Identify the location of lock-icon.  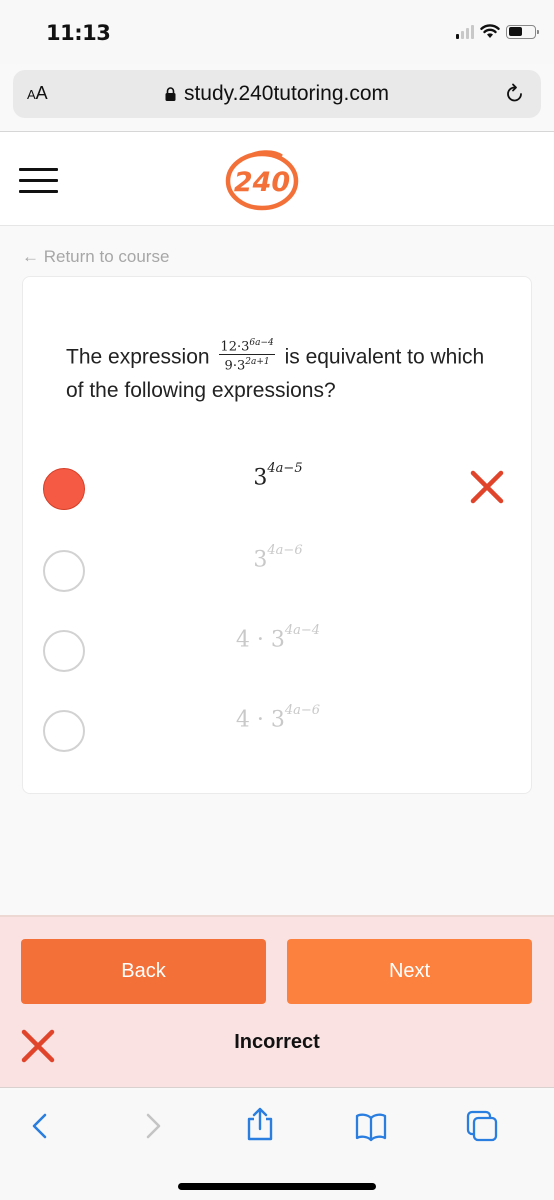
(170, 94).